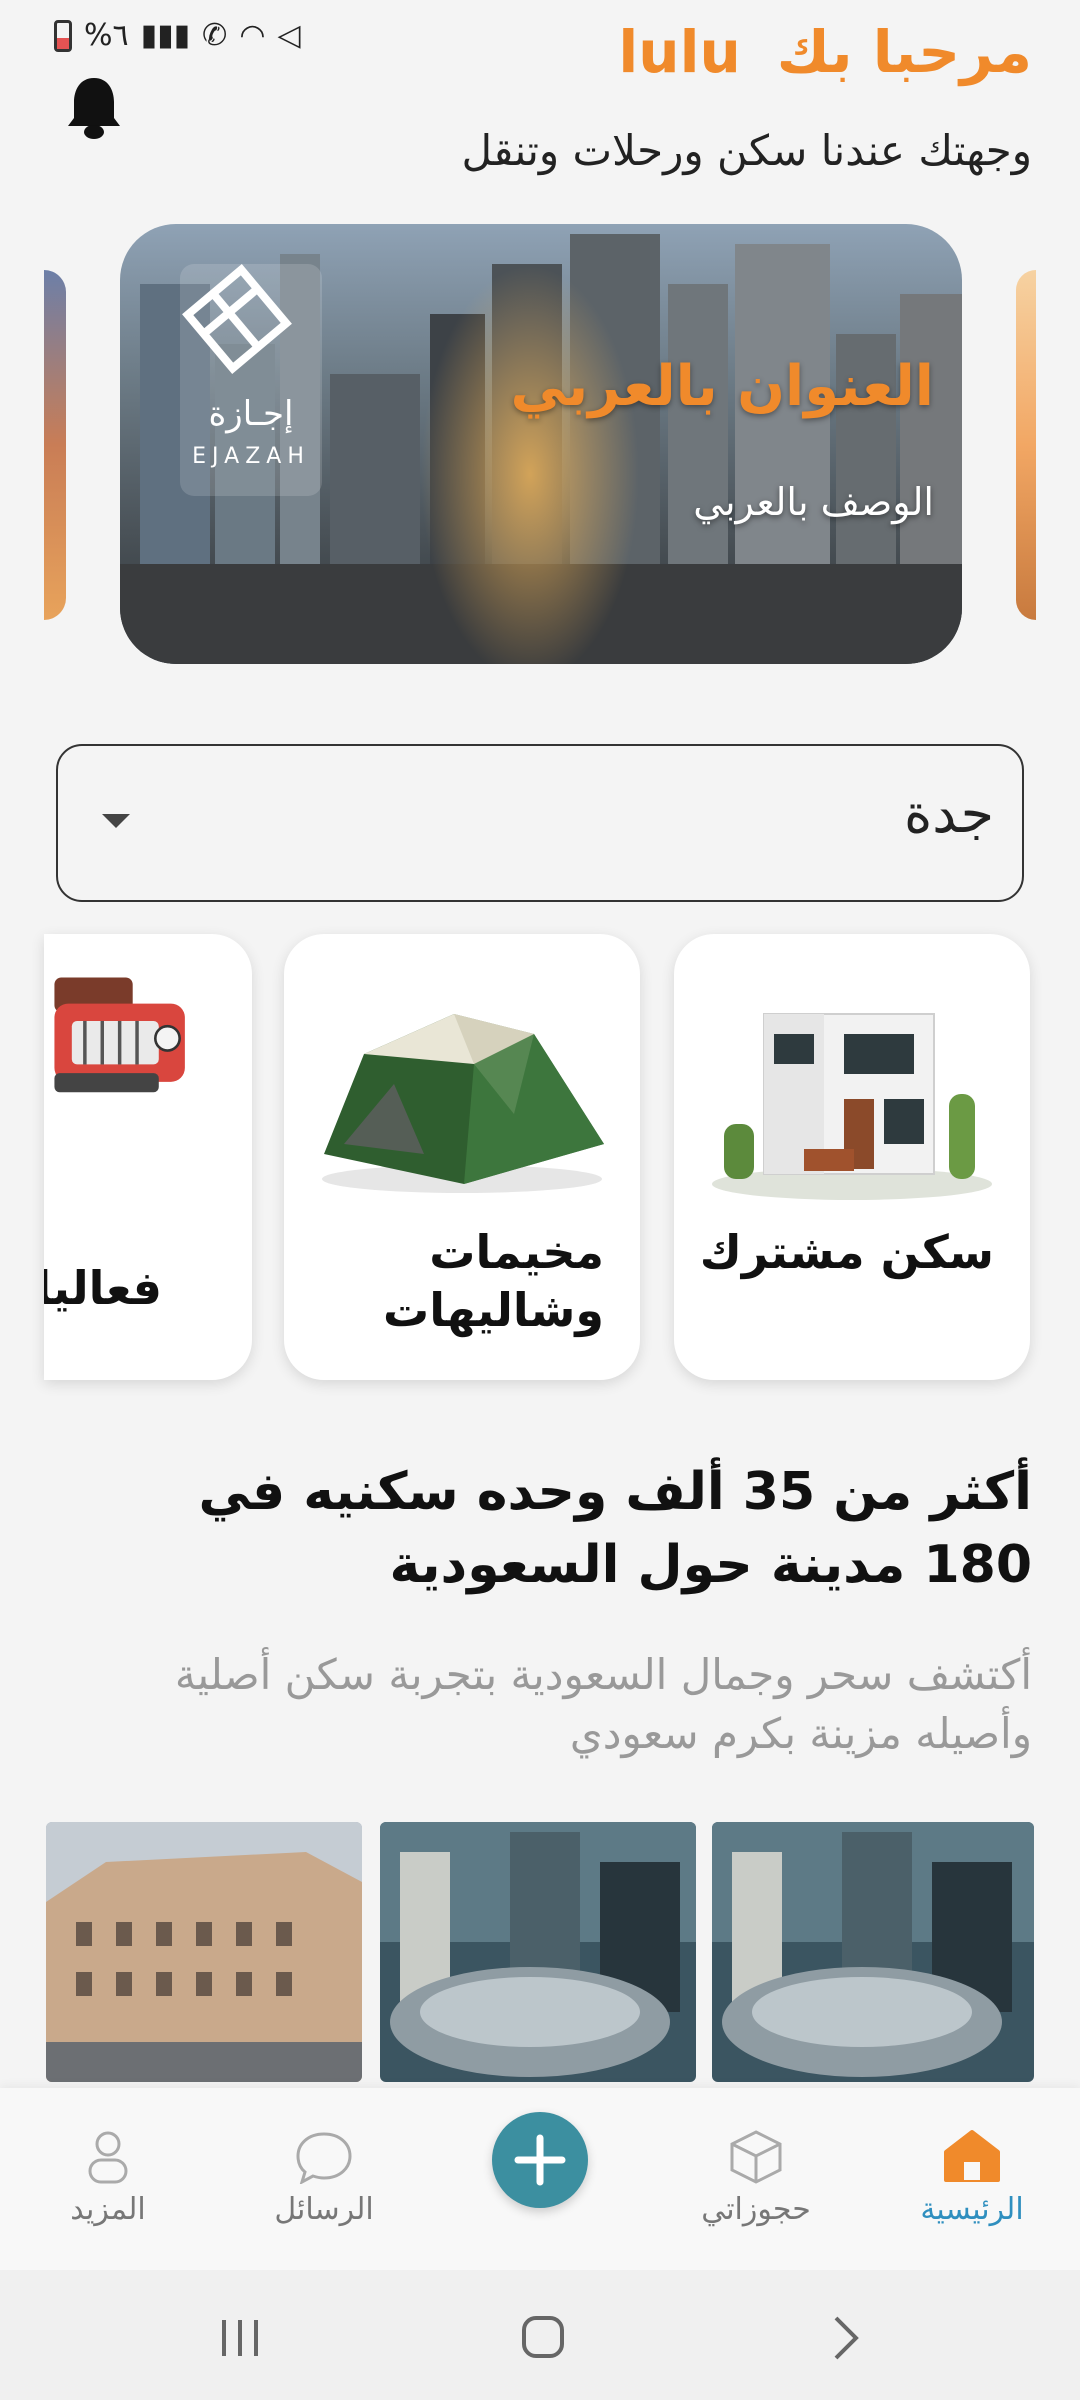 This screenshot has height=2400, width=1080. What do you see at coordinates (852, 1106) in the screenshot?
I see `shared-housing-image` at bounding box center [852, 1106].